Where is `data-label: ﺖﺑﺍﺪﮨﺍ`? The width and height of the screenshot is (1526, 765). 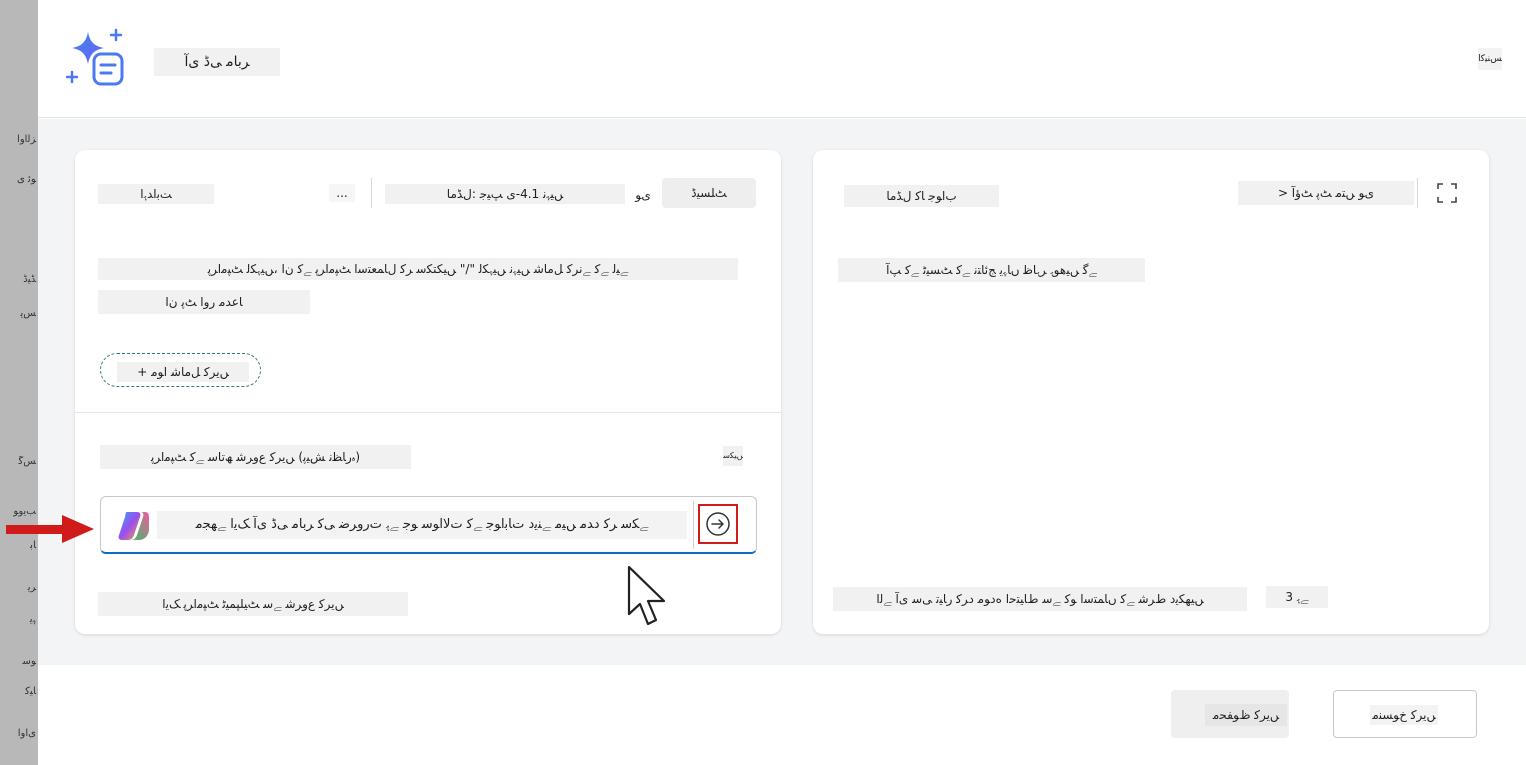
data-label: ﺖﺑﺍﺪﮨﺍ is located at coordinates (156, 194).